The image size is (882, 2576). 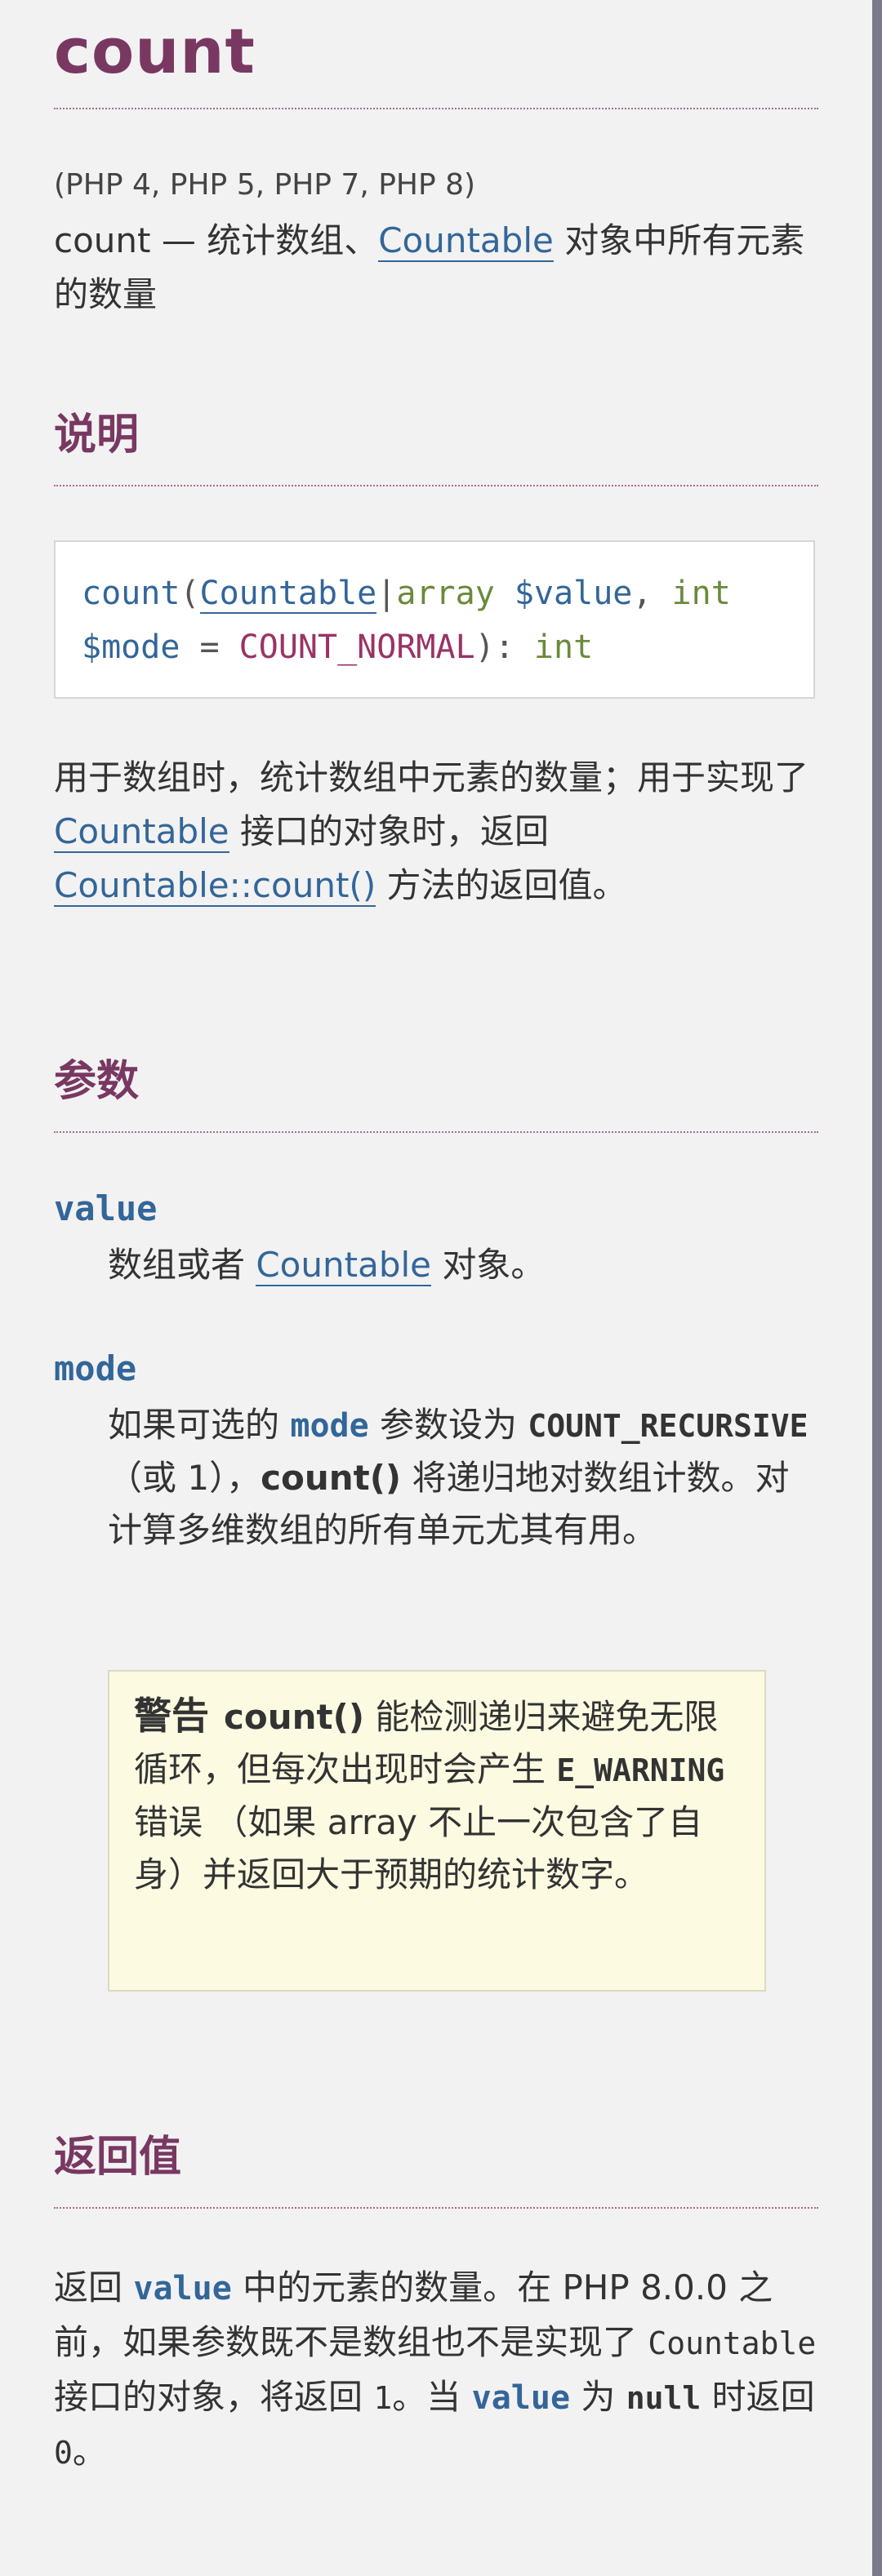 I want to click on param-value-def: 数组或者 Countable 对象。, so click(x=327, y=1265).